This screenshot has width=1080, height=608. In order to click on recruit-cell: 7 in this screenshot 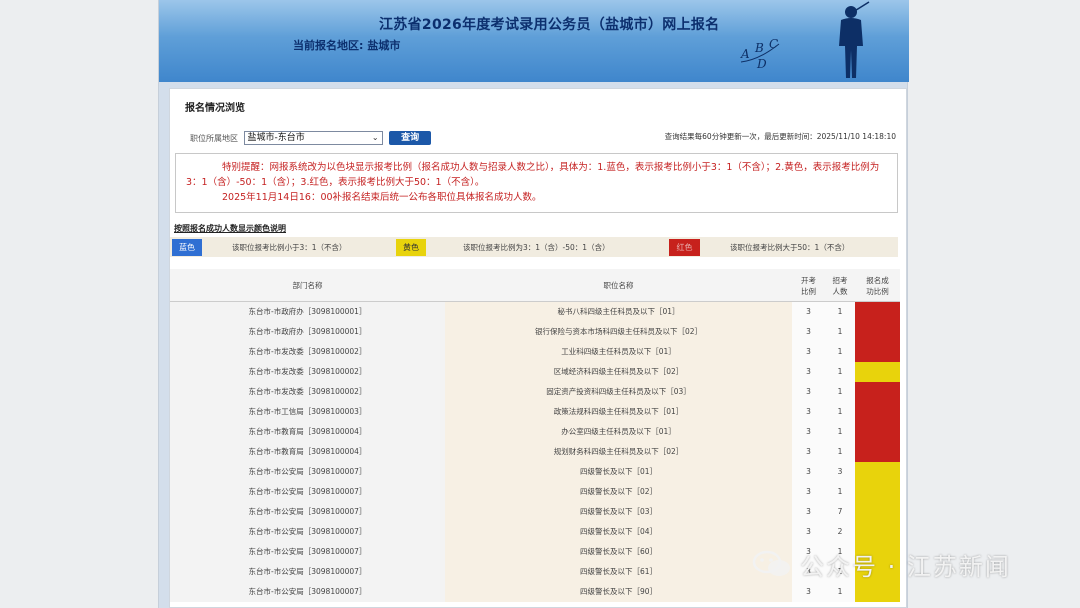, I will do `click(840, 512)`.